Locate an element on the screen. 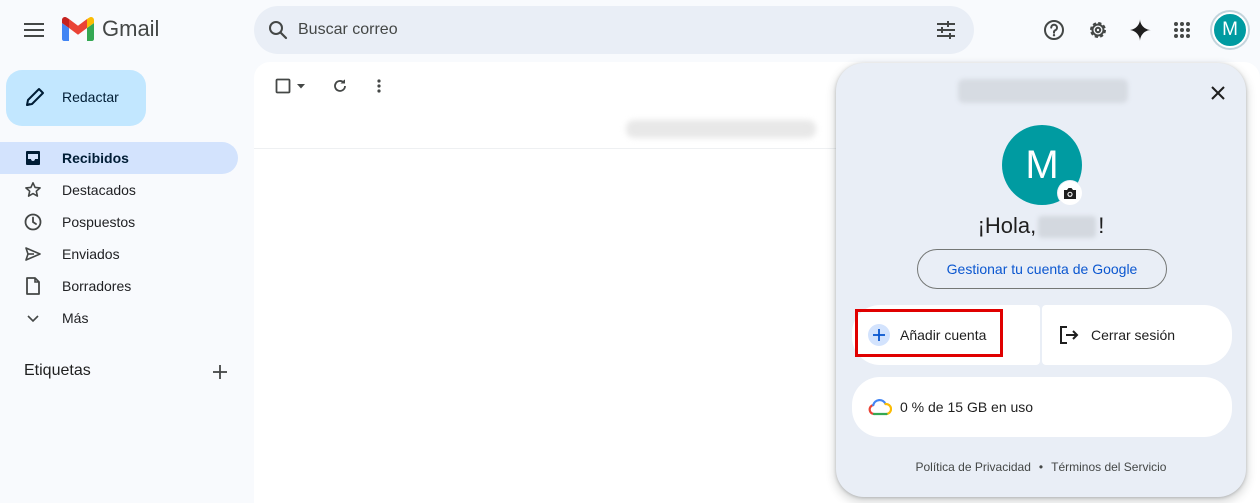 The image size is (1260, 503). sidebar-item-sent: Enviados is located at coordinates (119, 254).